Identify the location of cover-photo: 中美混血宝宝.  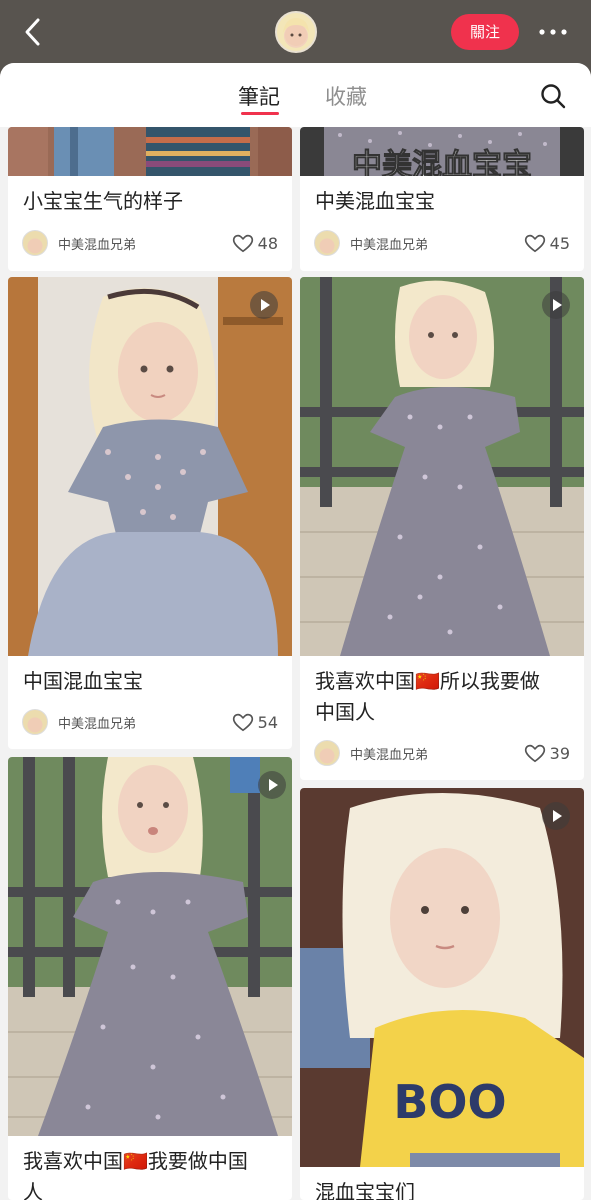
(442, 151).